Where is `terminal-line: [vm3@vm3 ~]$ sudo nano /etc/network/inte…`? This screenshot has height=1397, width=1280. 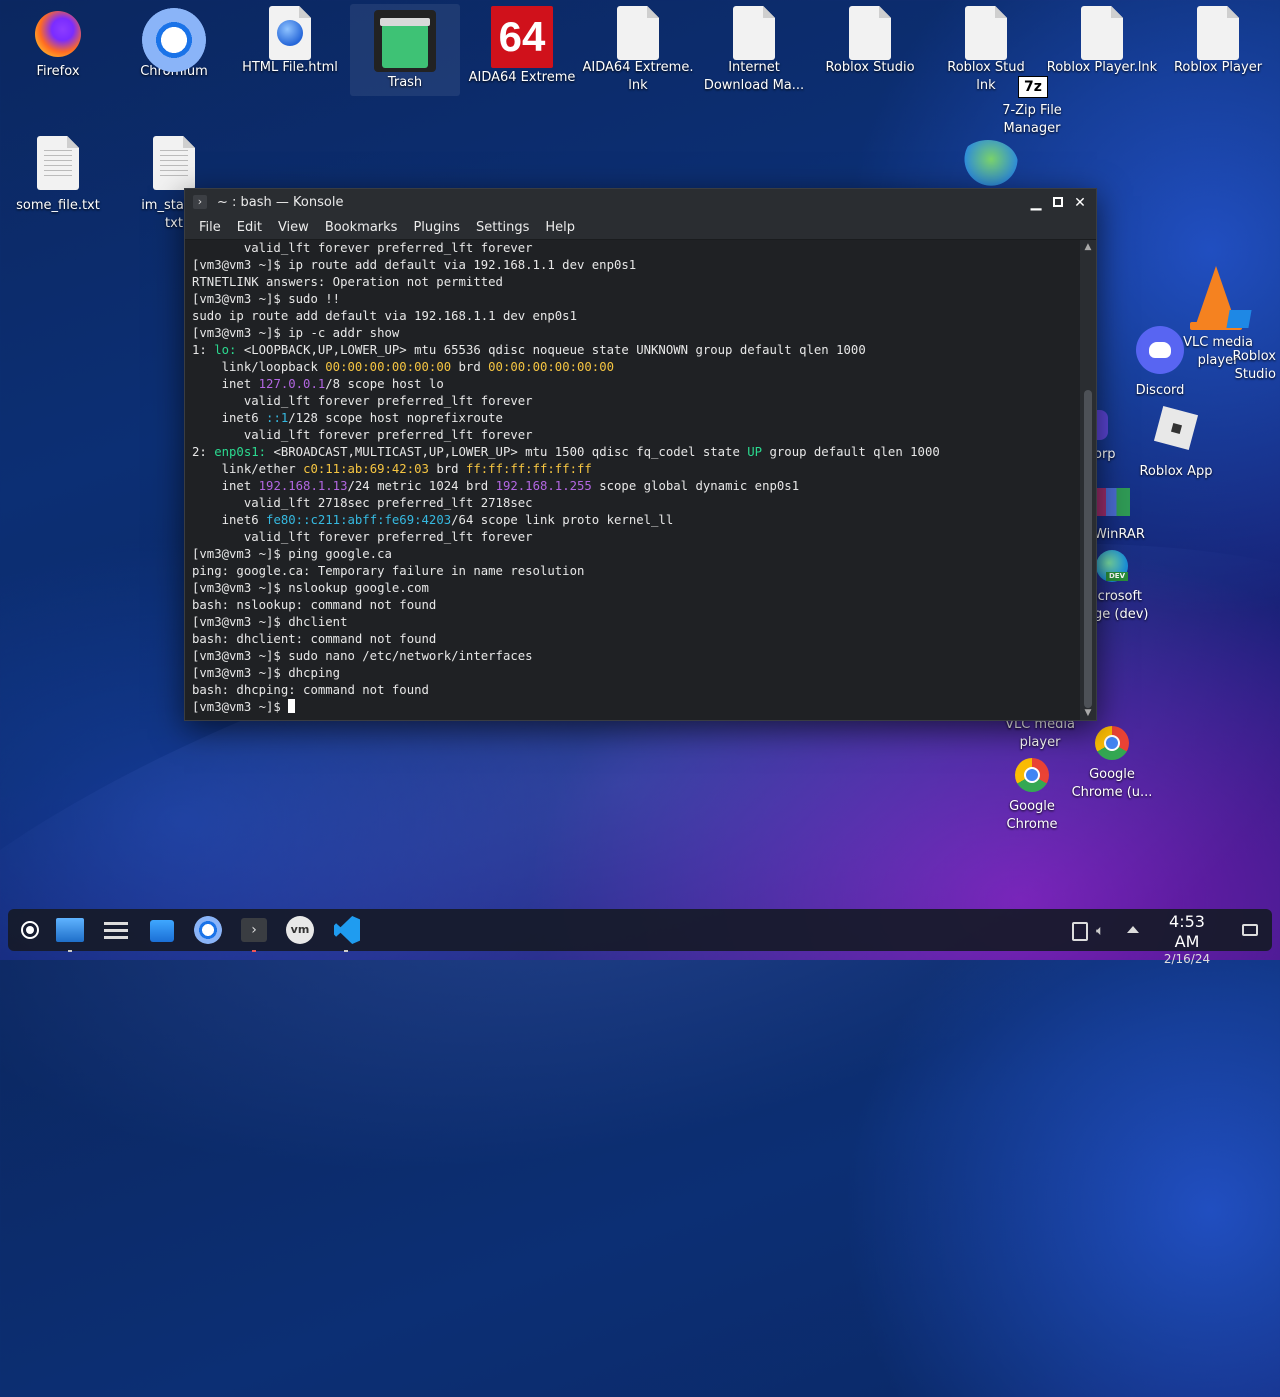
terminal-line: [vm3@vm3 ~]$ sudo nano /etc/network/inte… is located at coordinates (636, 656).